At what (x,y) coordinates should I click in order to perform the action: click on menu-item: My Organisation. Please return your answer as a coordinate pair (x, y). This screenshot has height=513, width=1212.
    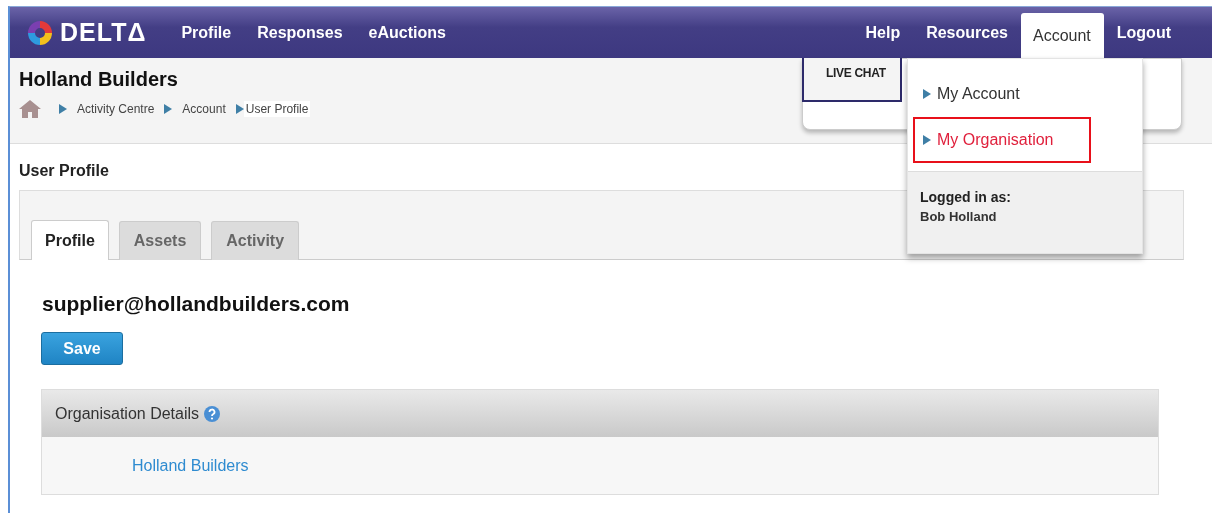
    Looking at the image, I should click on (1002, 140).